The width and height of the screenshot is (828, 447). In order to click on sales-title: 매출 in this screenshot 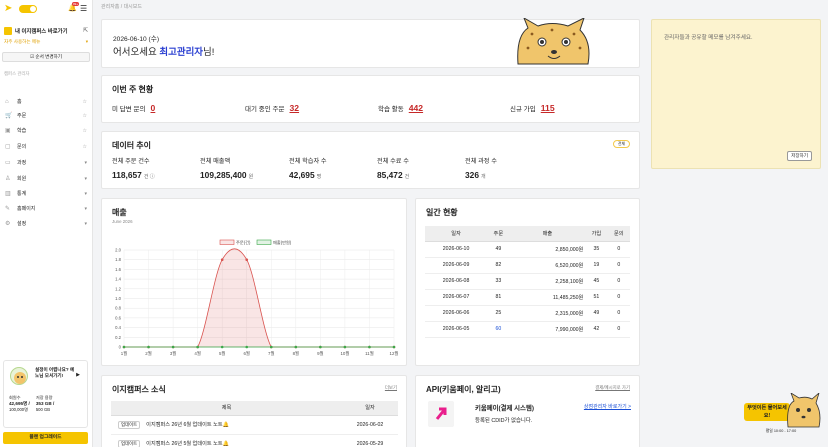, I will do `click(119, 212)`.